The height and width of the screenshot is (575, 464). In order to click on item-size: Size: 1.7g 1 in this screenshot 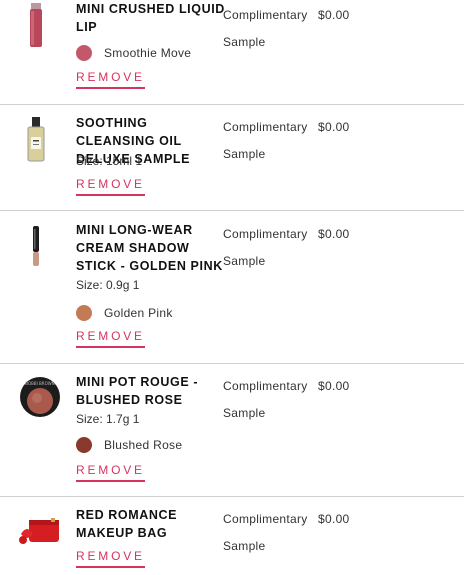, I will do `click(108, 419)`.